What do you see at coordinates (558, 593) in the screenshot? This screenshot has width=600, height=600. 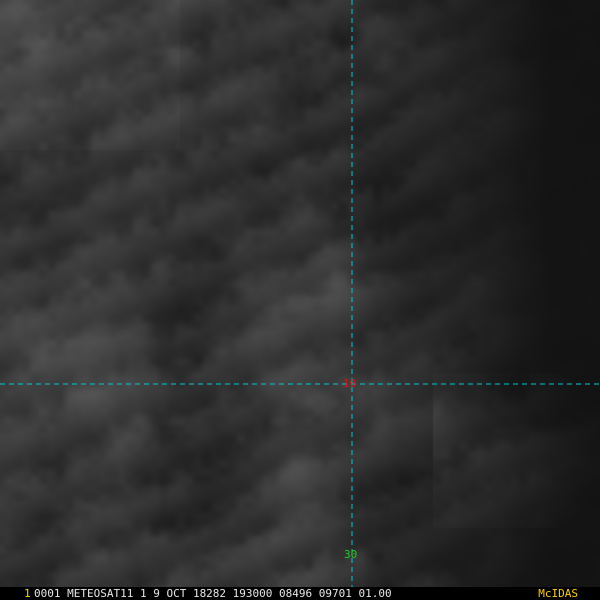 I see `mcidas-brand: McIDAS` at bounding box center [558, 593].